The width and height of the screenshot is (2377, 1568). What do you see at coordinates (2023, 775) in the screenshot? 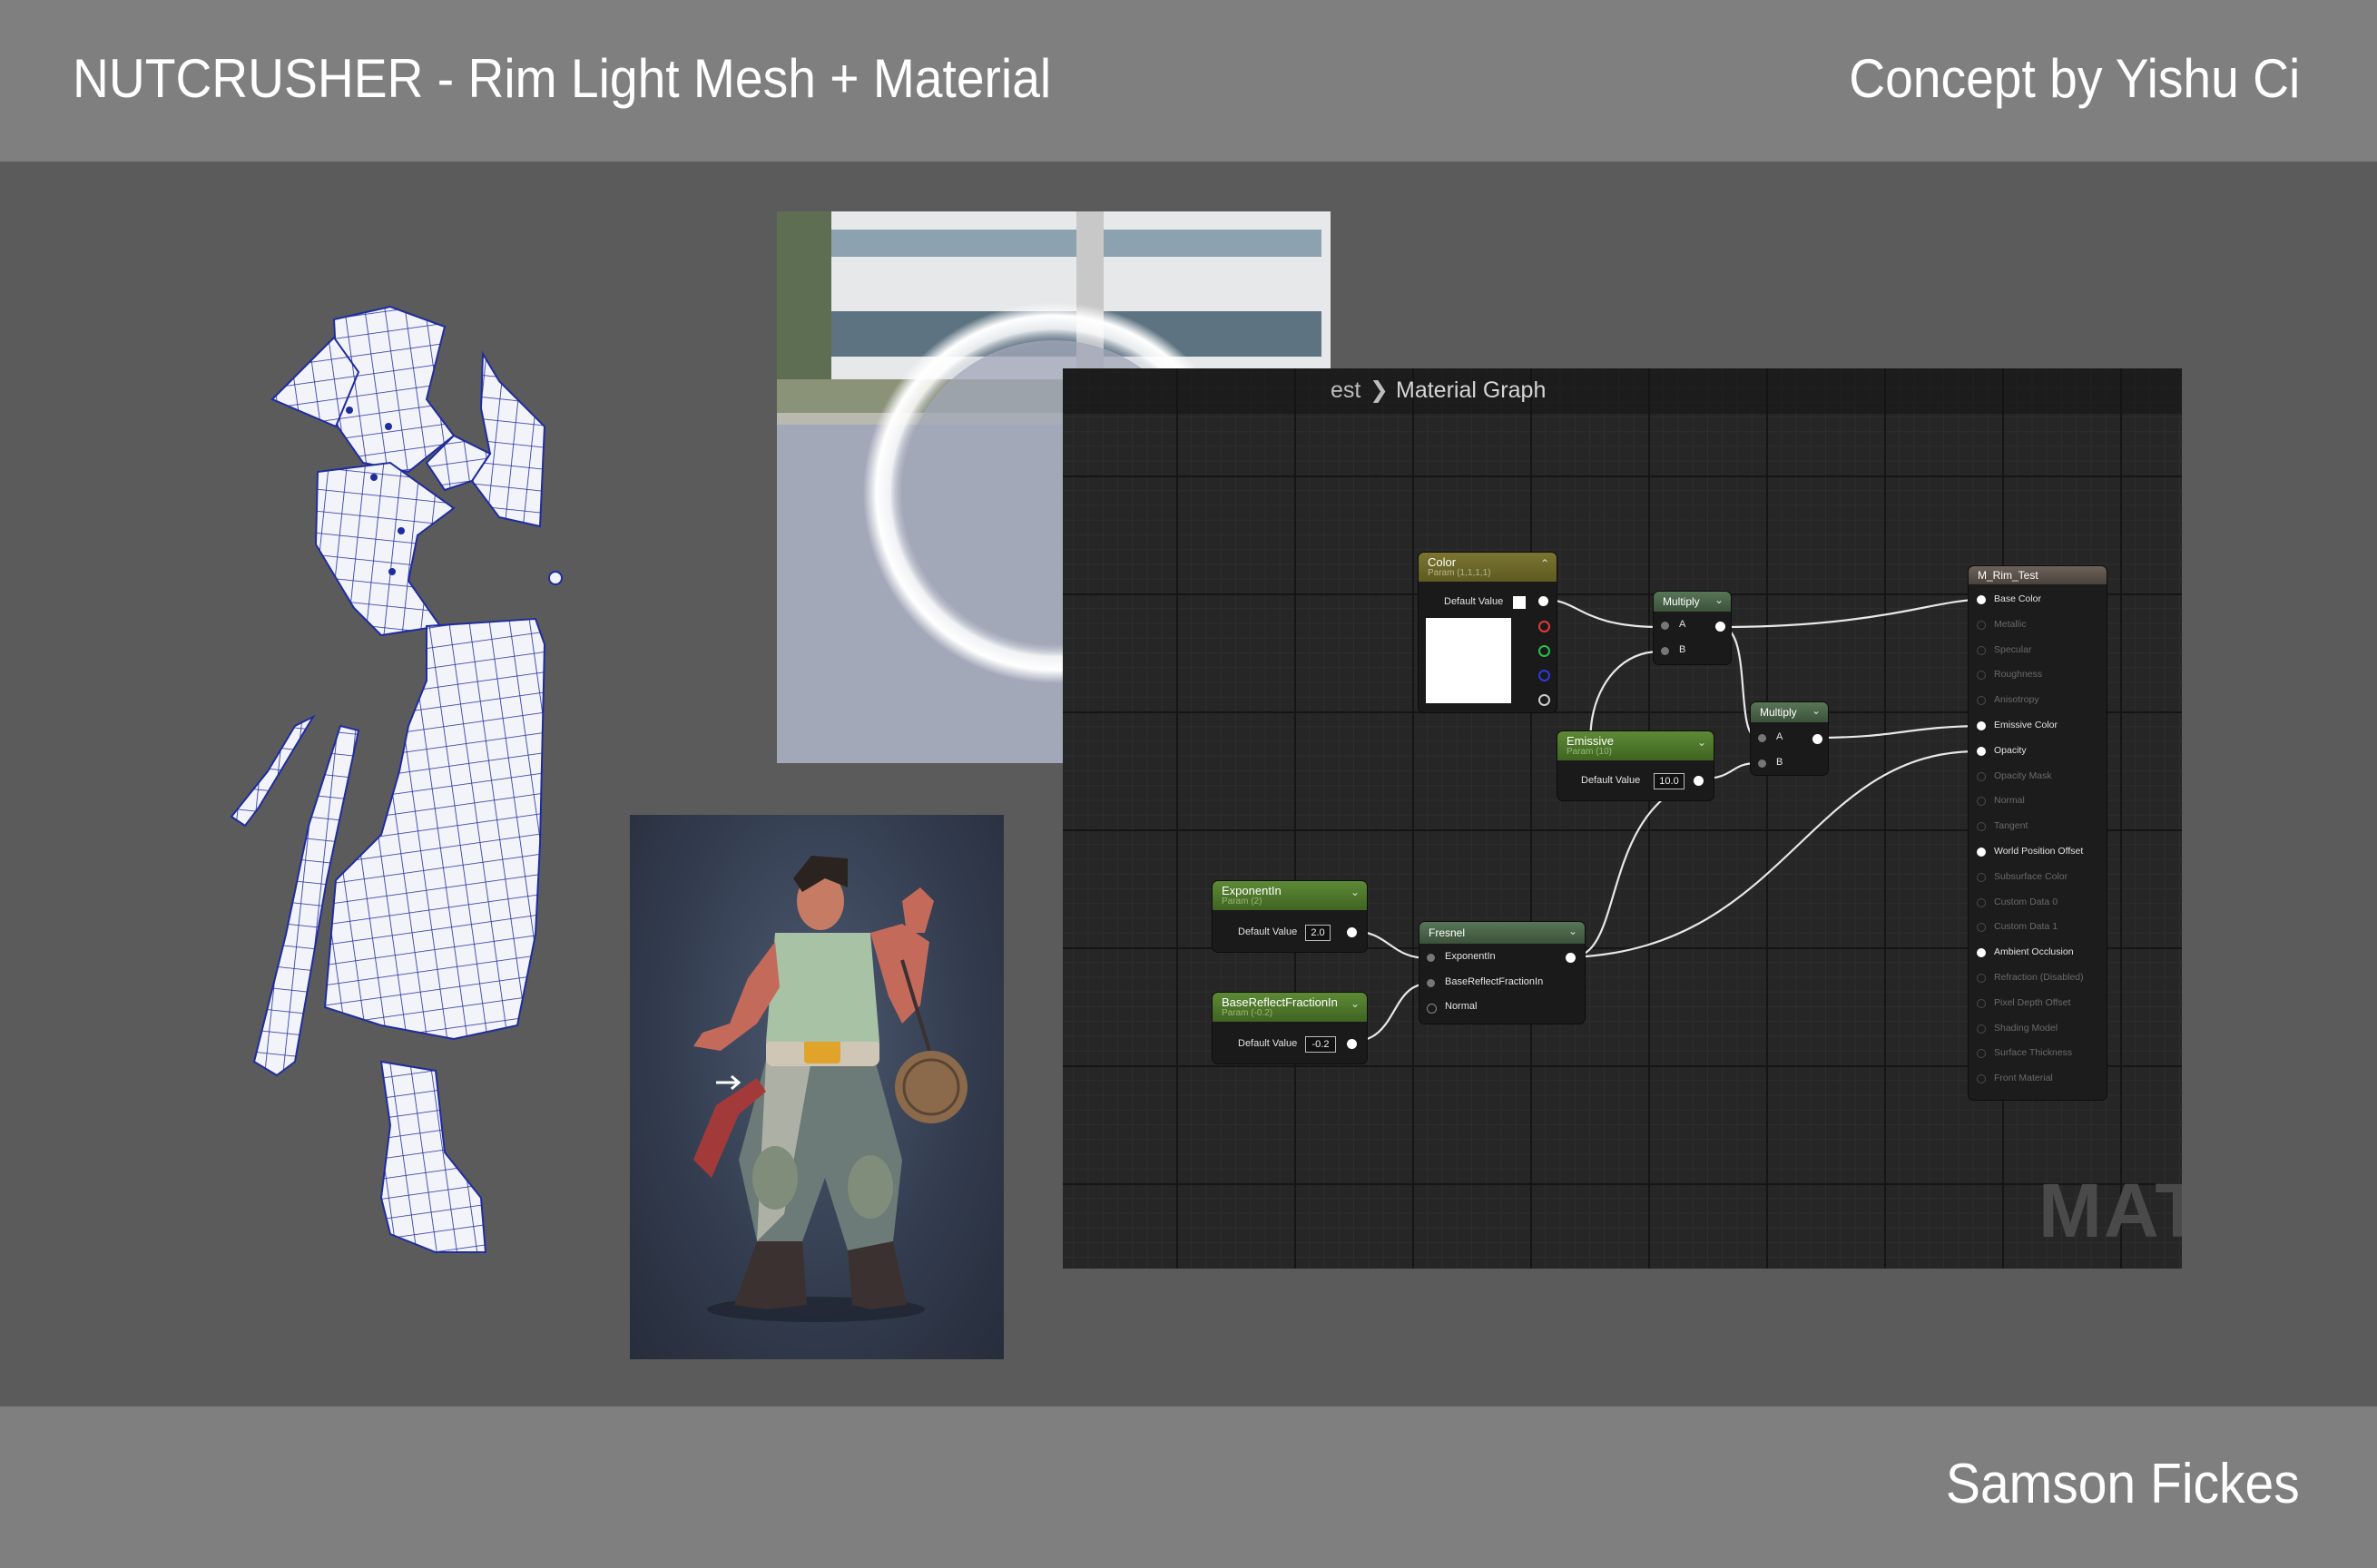
I see `result-pin-label: Opacity Mask` at bounding box center [2023, 775].